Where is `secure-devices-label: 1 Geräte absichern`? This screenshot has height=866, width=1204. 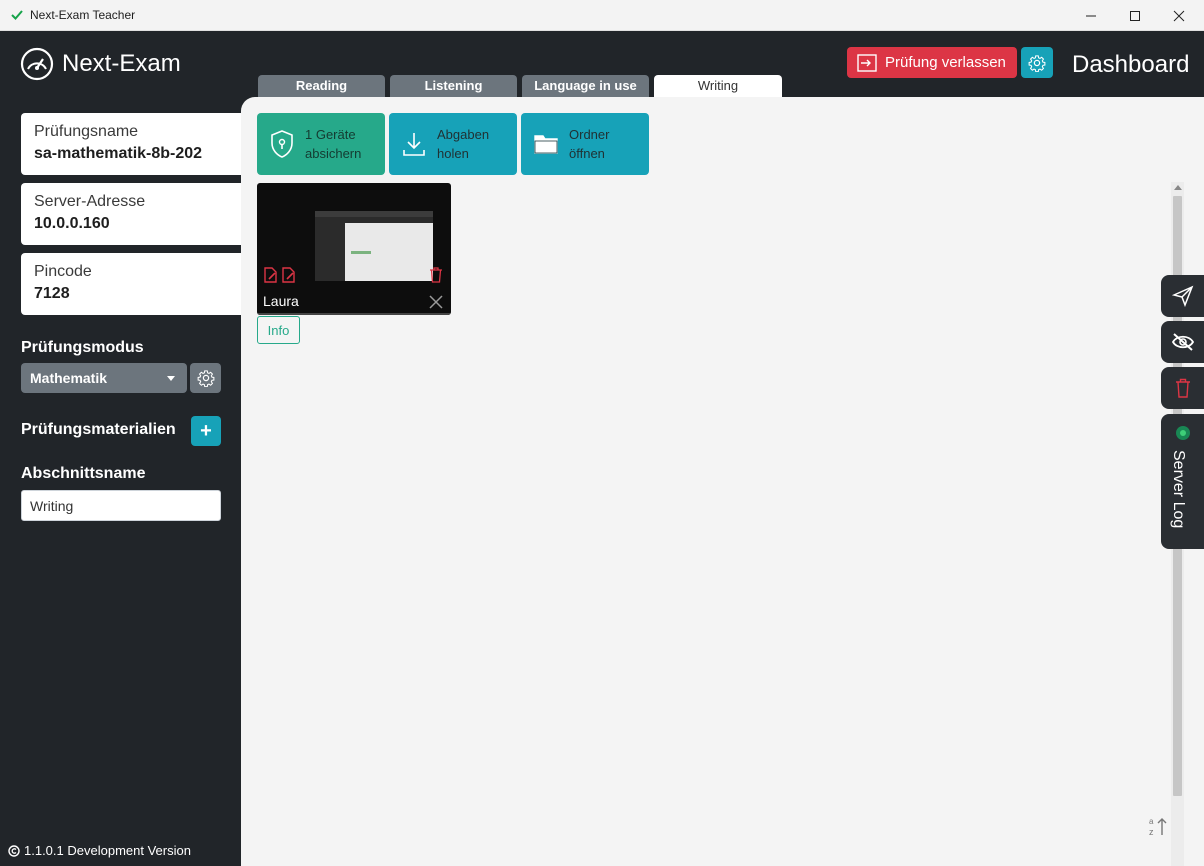 secure-devices-label: 1 Geräte absichern is located at coordinates (333, 144).